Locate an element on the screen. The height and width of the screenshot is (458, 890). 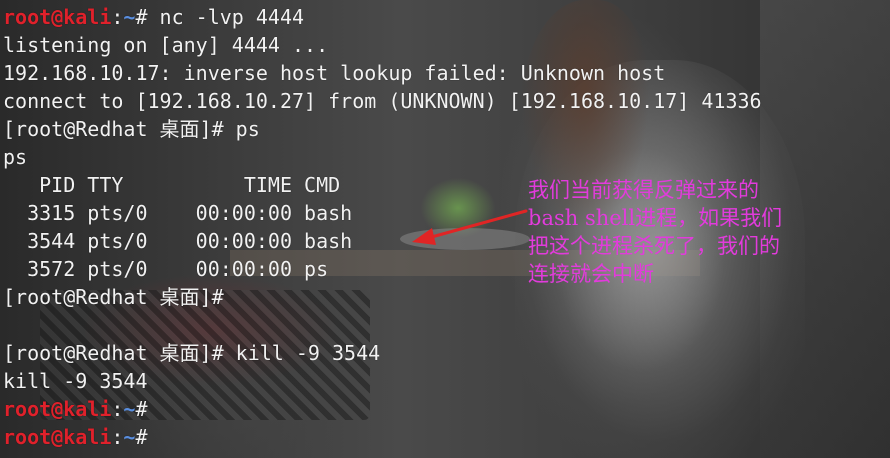
terminal-output-line: [root@Redhat 桌面]# kill -9 3544 is located at coordinates (192, 353).